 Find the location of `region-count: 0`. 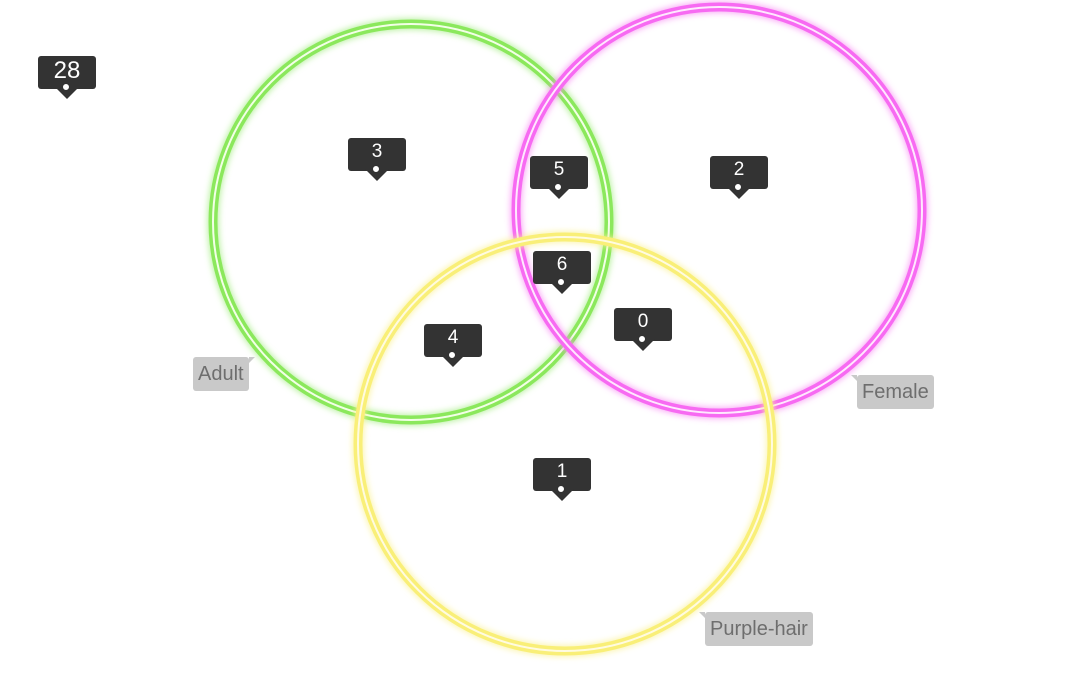

region-count: 0 is located at coordinates (643, 321).